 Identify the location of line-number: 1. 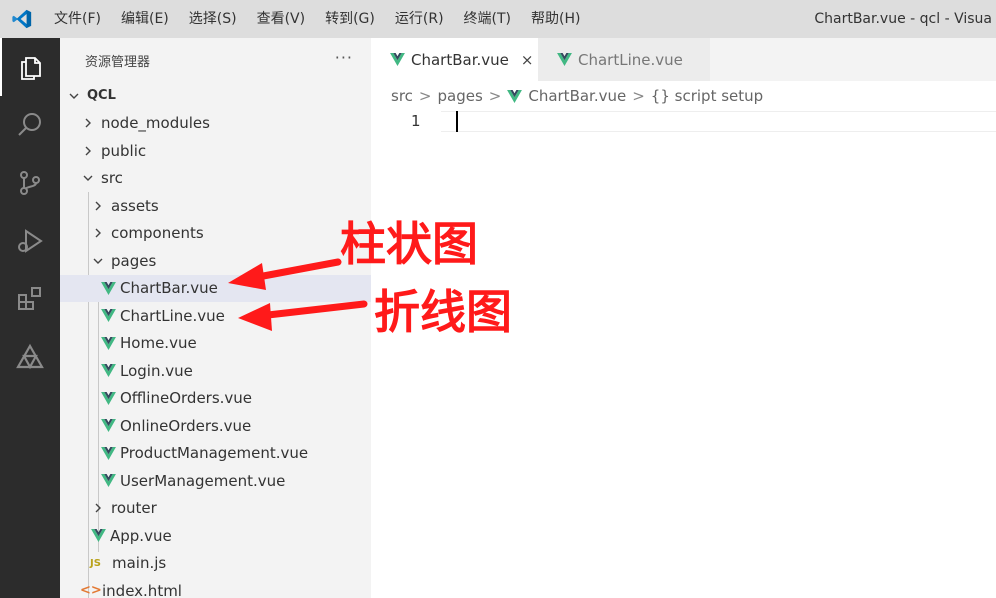
(416, 121).